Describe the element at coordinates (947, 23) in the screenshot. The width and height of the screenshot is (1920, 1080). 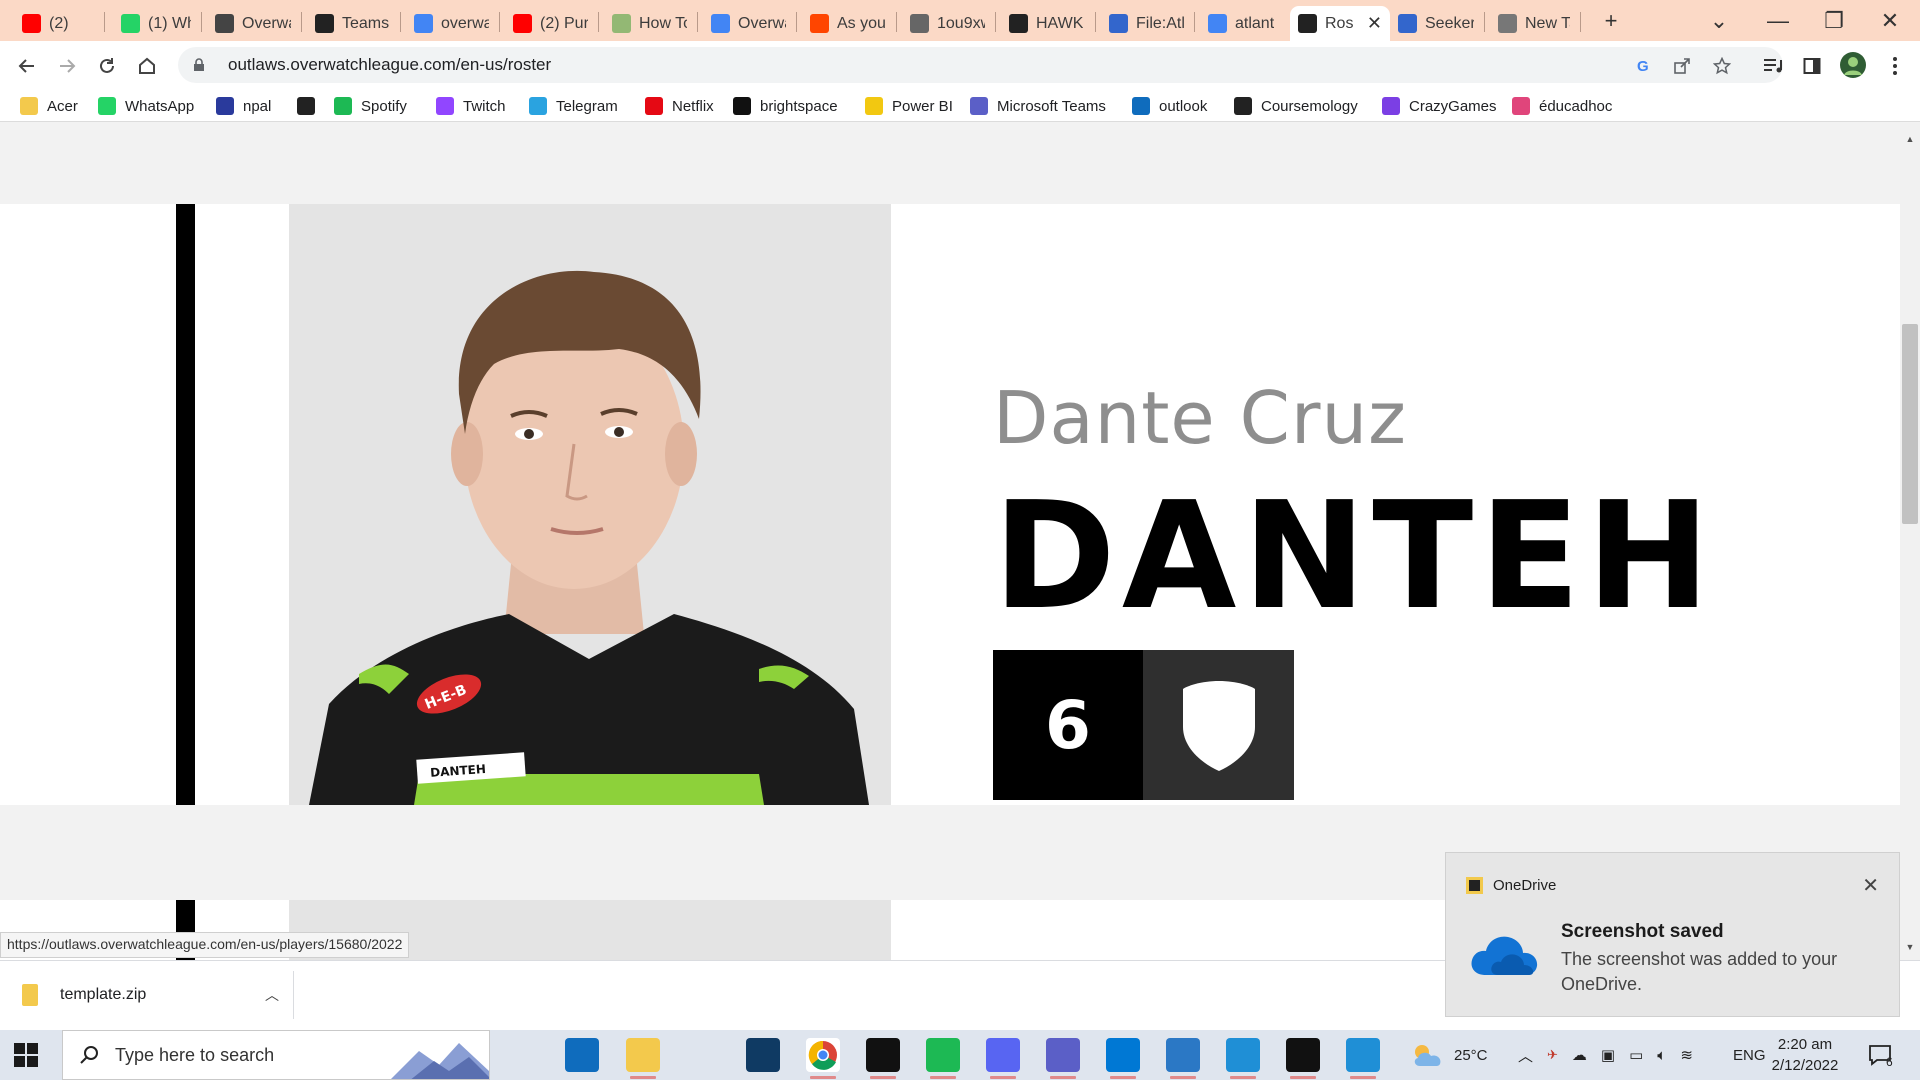
I see `browser-tab: 1ou9xw` at that location.